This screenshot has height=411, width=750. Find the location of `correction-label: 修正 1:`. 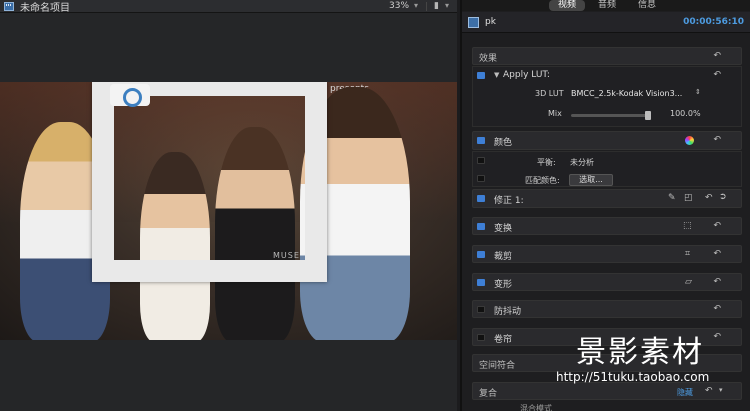

correction-label: 修正 1: is located at coordinates (509, 201).